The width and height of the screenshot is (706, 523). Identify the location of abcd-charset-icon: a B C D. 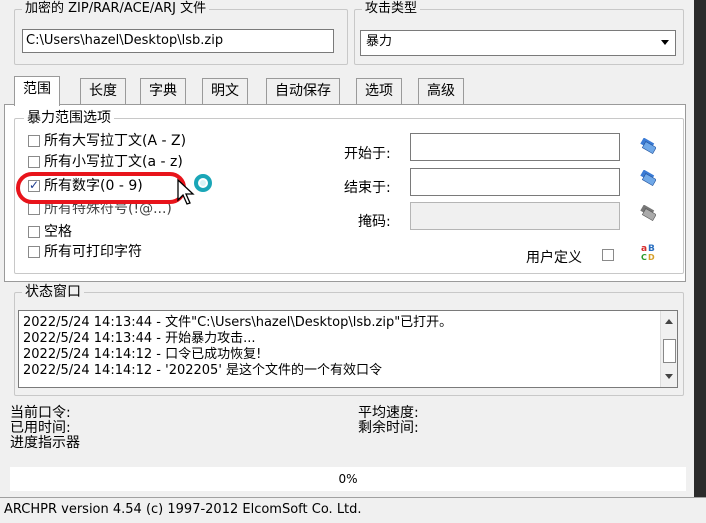
(649, 252).